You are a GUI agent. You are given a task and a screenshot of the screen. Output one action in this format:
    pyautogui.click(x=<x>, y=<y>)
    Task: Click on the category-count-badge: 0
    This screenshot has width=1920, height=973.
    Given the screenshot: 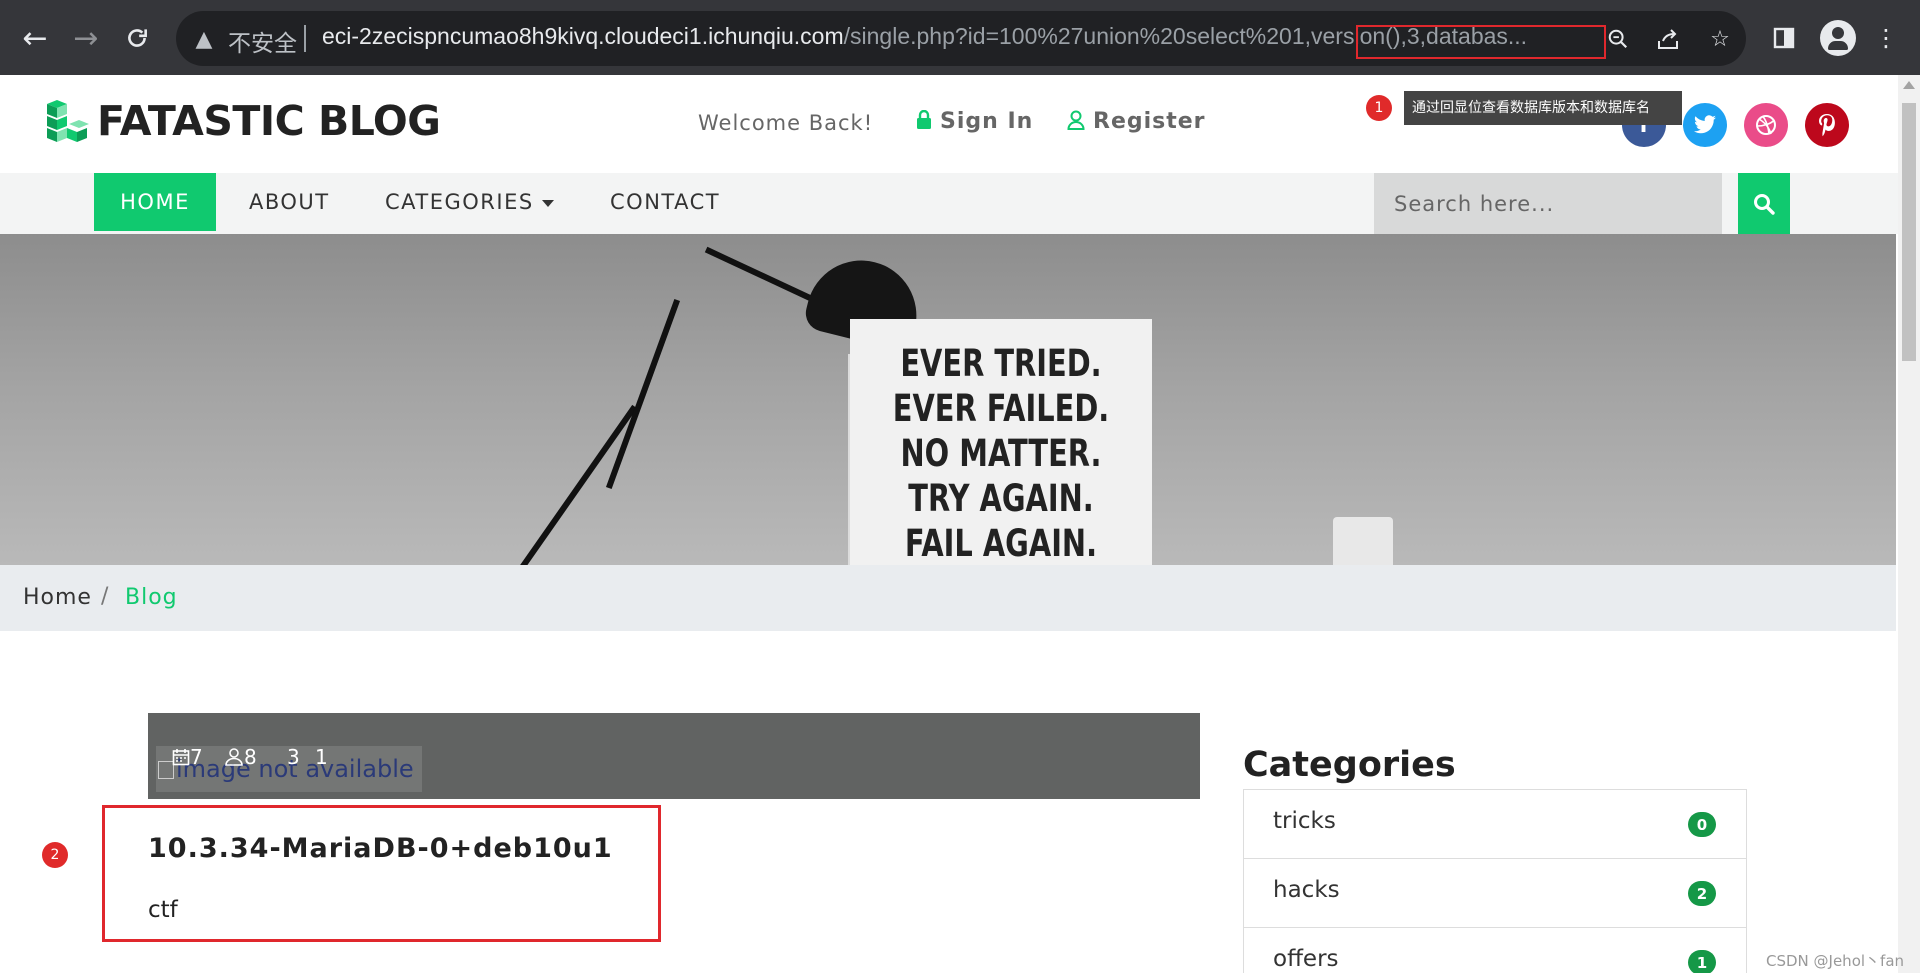 What is the action you would take?
    pyautogui.click(x=1702, y=824)
    